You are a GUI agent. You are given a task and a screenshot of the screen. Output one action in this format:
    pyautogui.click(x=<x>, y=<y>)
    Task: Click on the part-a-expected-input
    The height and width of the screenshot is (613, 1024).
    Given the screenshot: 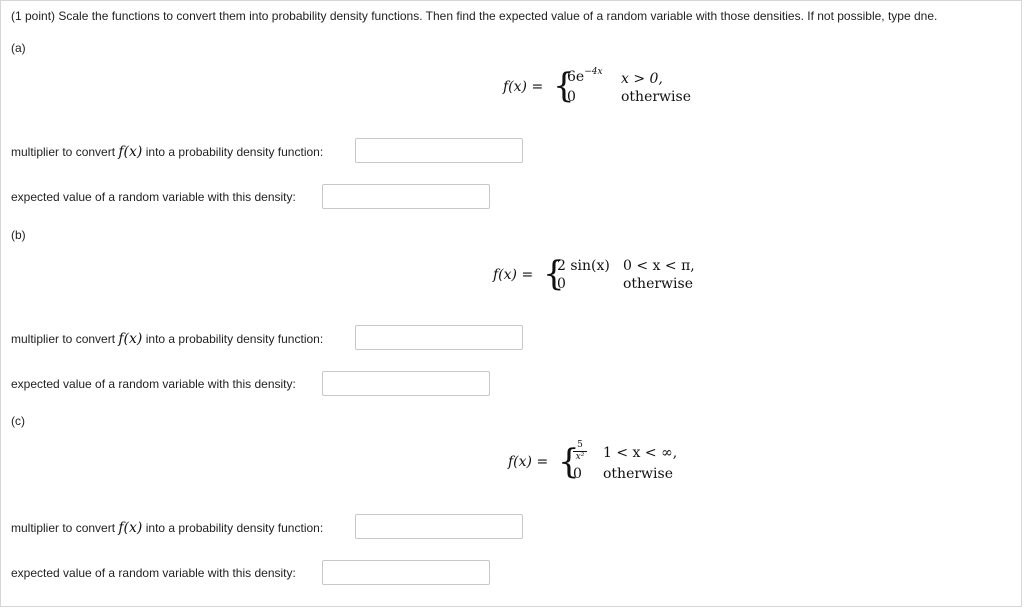 What is the action you would take?
    pyautogui.click(x=406, y=196)
    